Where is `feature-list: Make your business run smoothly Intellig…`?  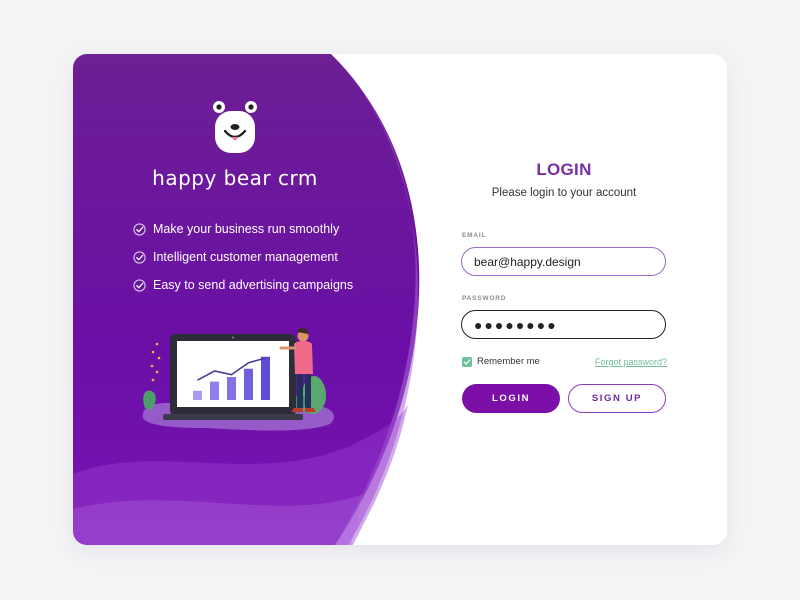
feature-list: Make your business run smoothly Intellig… is located at coordinates (243, 257).